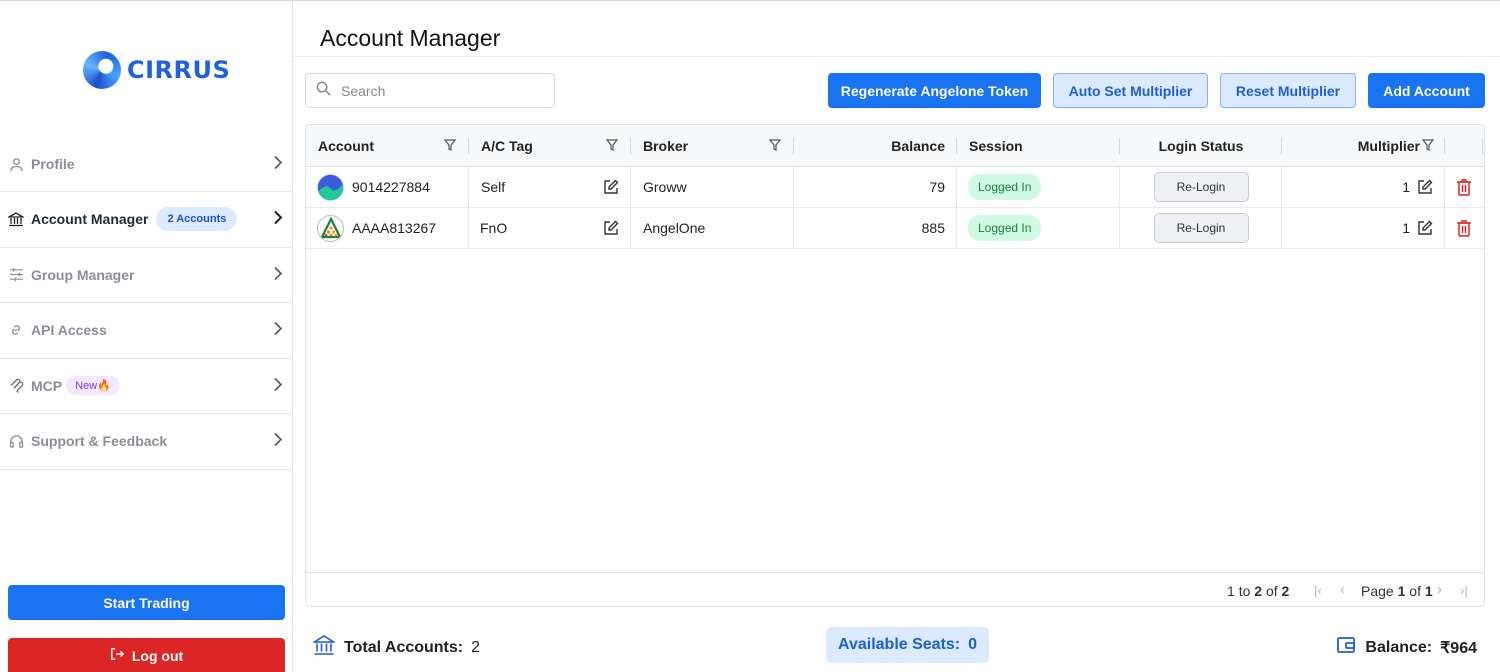 This screenshot has width=1500, height=672. What do you see at coordinates (1244, 591) in the screenshot?
I see `range-to-label: to` at bounding box center [1244, 591].